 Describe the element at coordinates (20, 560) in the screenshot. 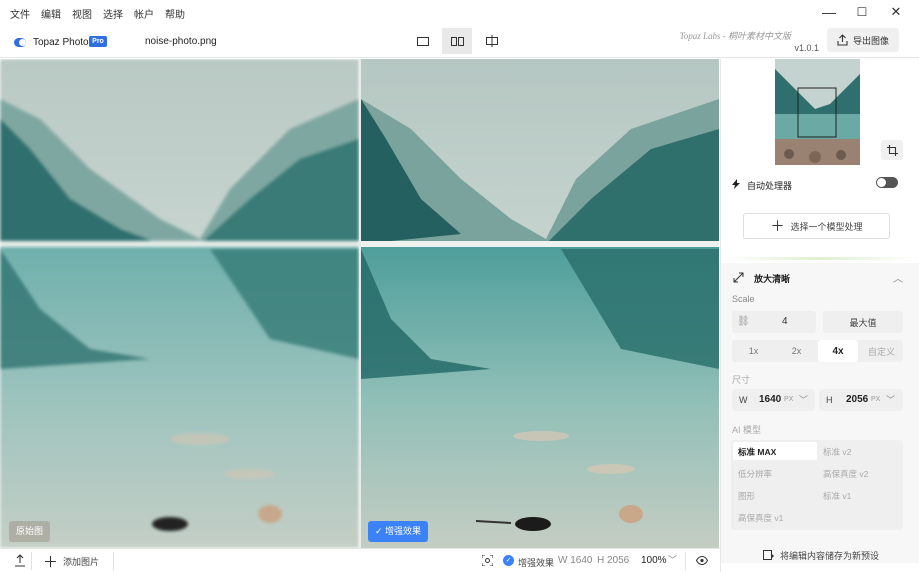

I see `upload-icon` at that location.